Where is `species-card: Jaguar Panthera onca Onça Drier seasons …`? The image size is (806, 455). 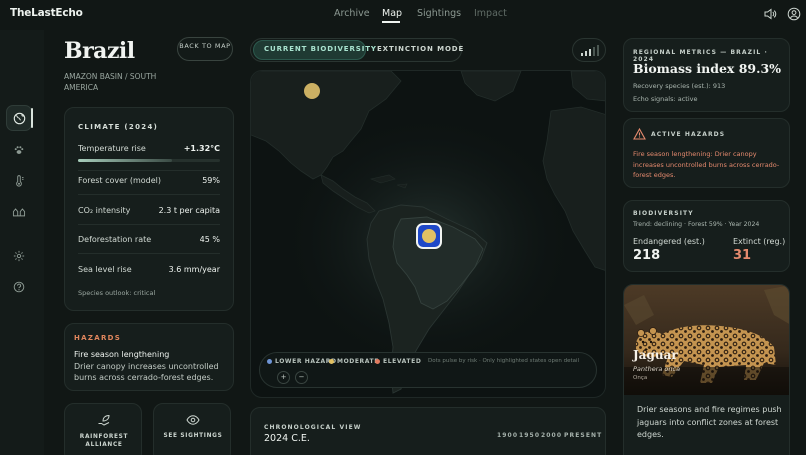
species-card: Jaguar Panthera onca Onça Drier seasons … is located at coordinates (706, 369).